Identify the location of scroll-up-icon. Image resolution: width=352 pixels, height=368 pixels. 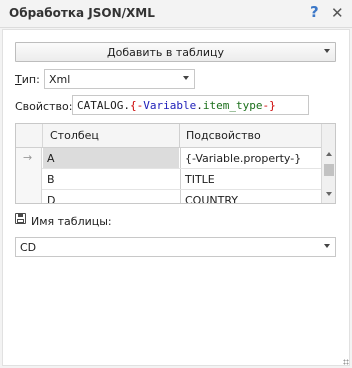
(329, 154).